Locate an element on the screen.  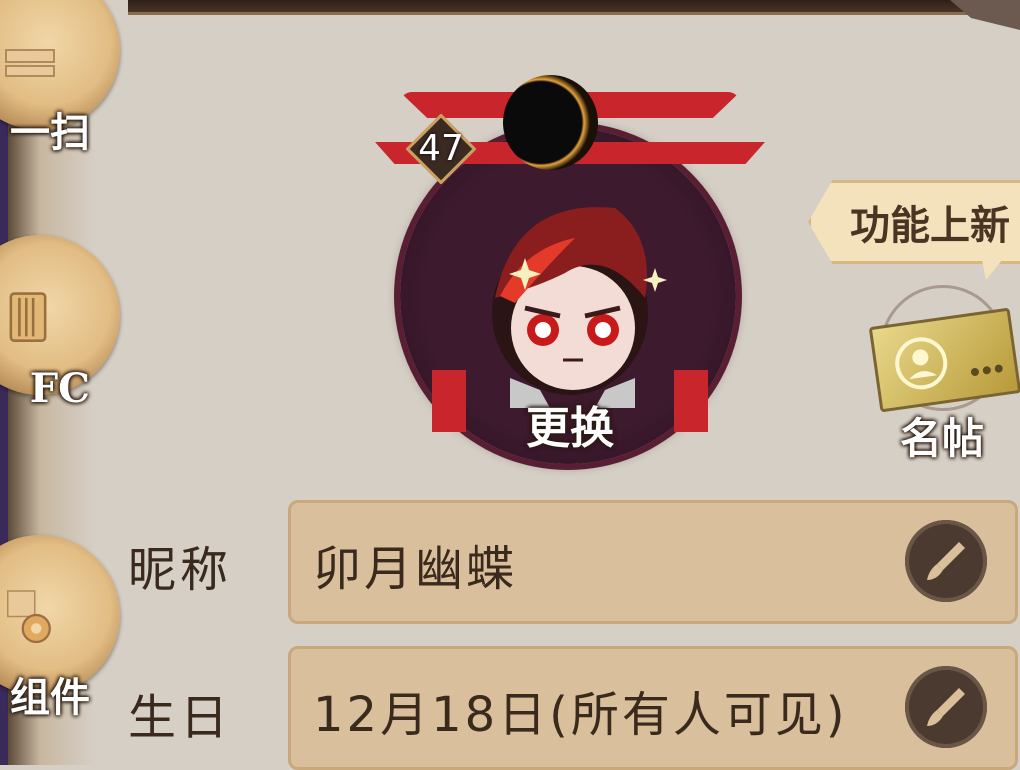
bubble-tail is located at coordinates (995, 265).